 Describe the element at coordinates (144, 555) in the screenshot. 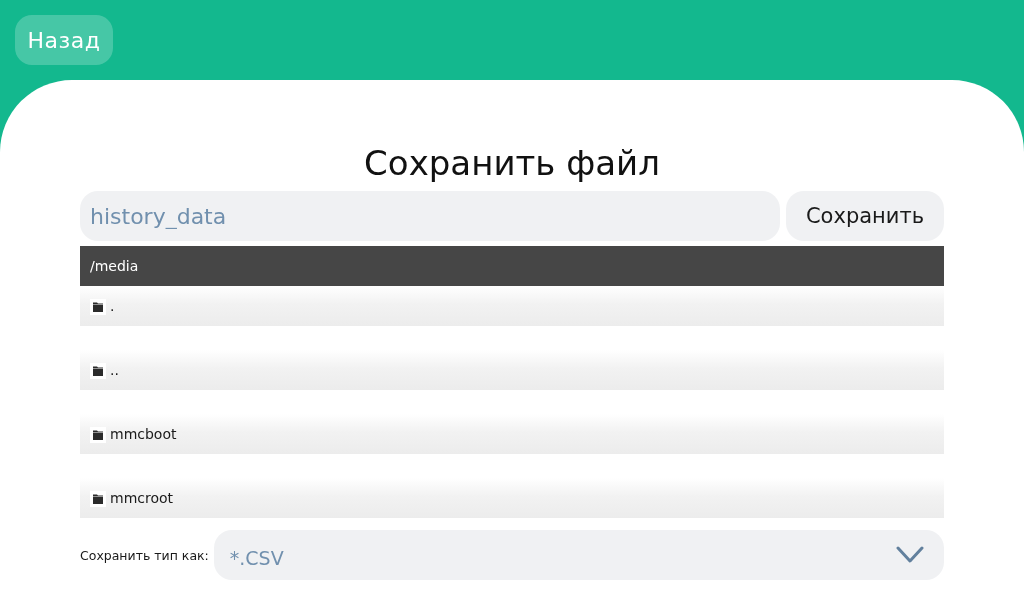

I see `file-type-label: Сохранить тип как:` at that location.